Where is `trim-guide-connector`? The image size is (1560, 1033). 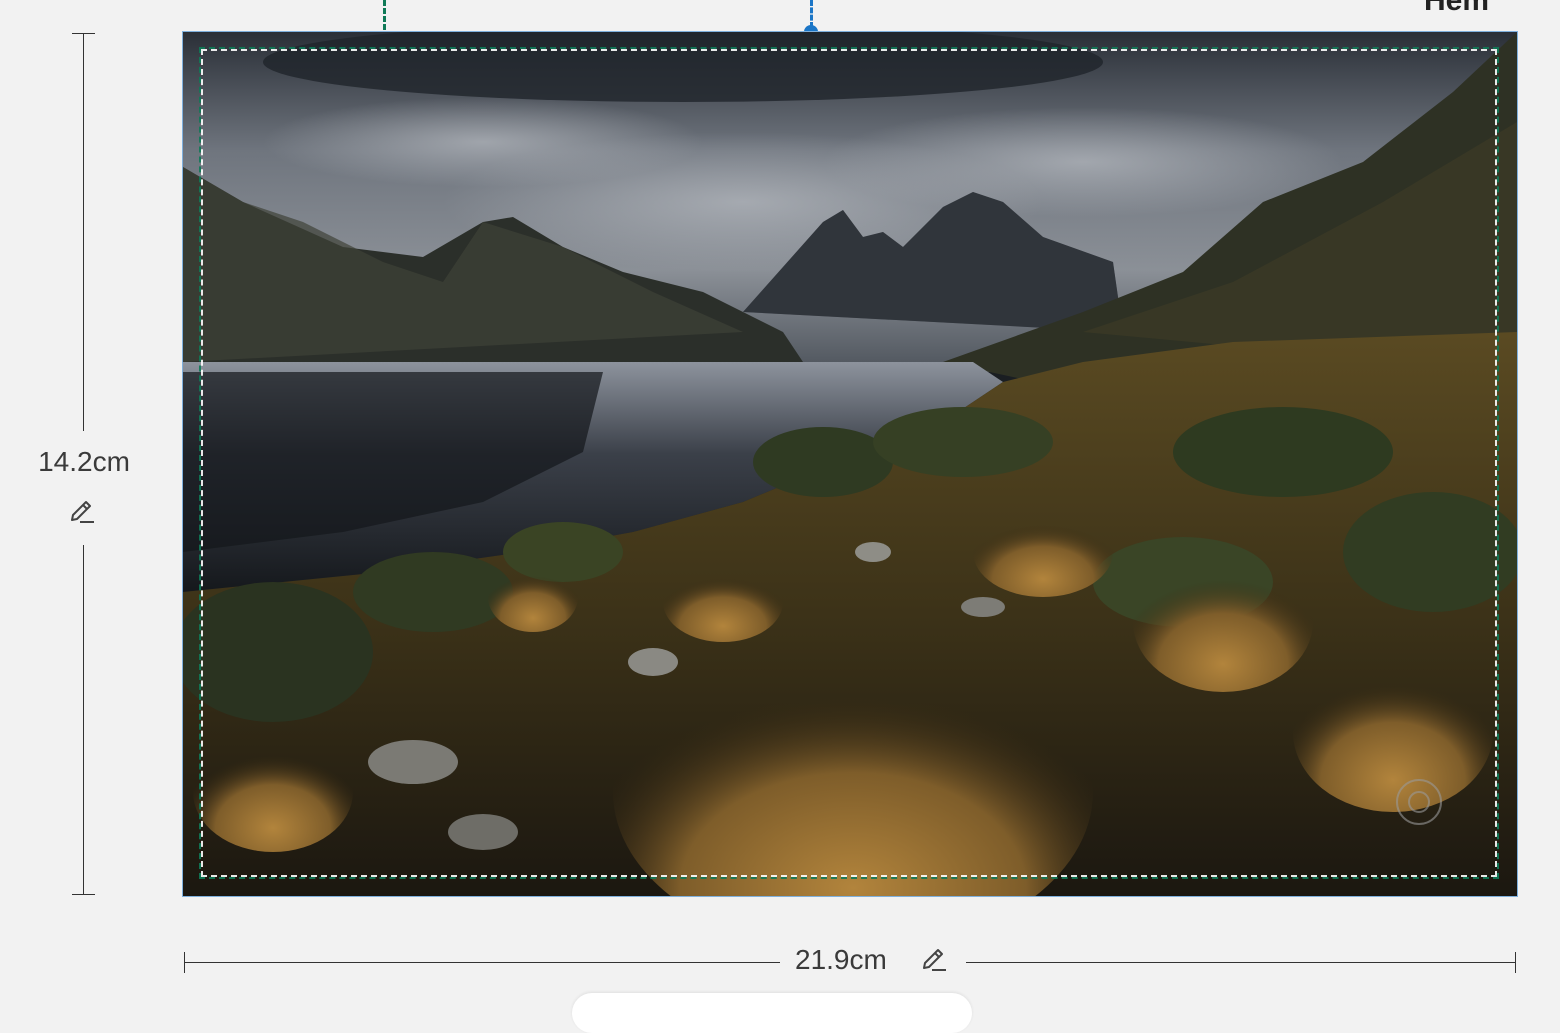 trim-guide-connector is located at coordinates (811, 14).